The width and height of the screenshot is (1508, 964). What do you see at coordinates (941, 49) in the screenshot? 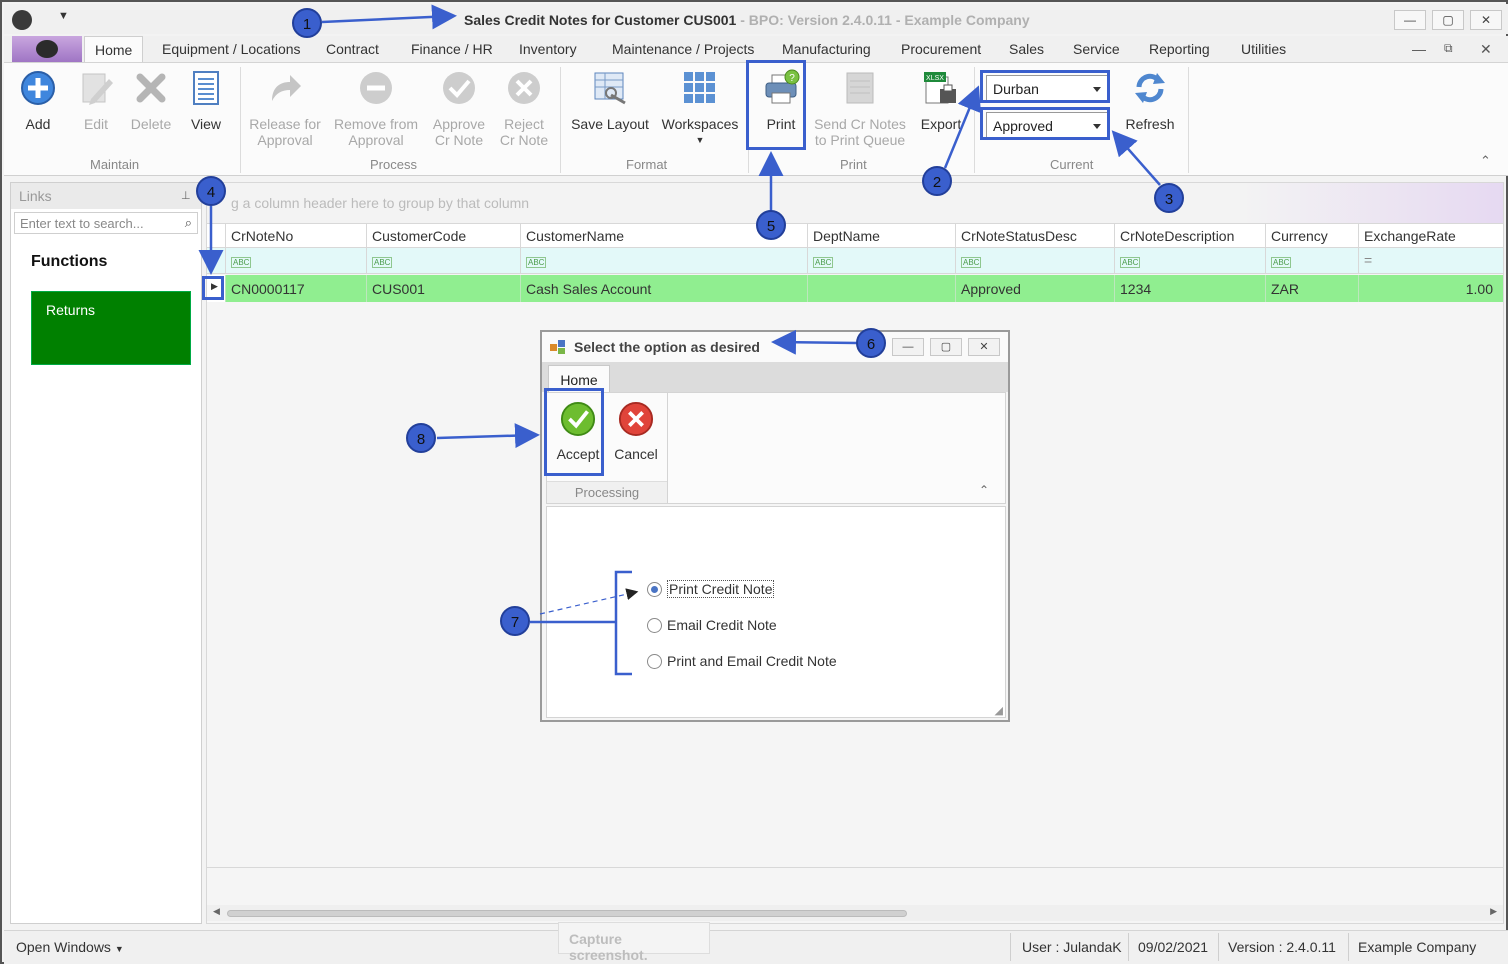
I see `tab-procurement: Procurement` at bounding box center [941, 49].